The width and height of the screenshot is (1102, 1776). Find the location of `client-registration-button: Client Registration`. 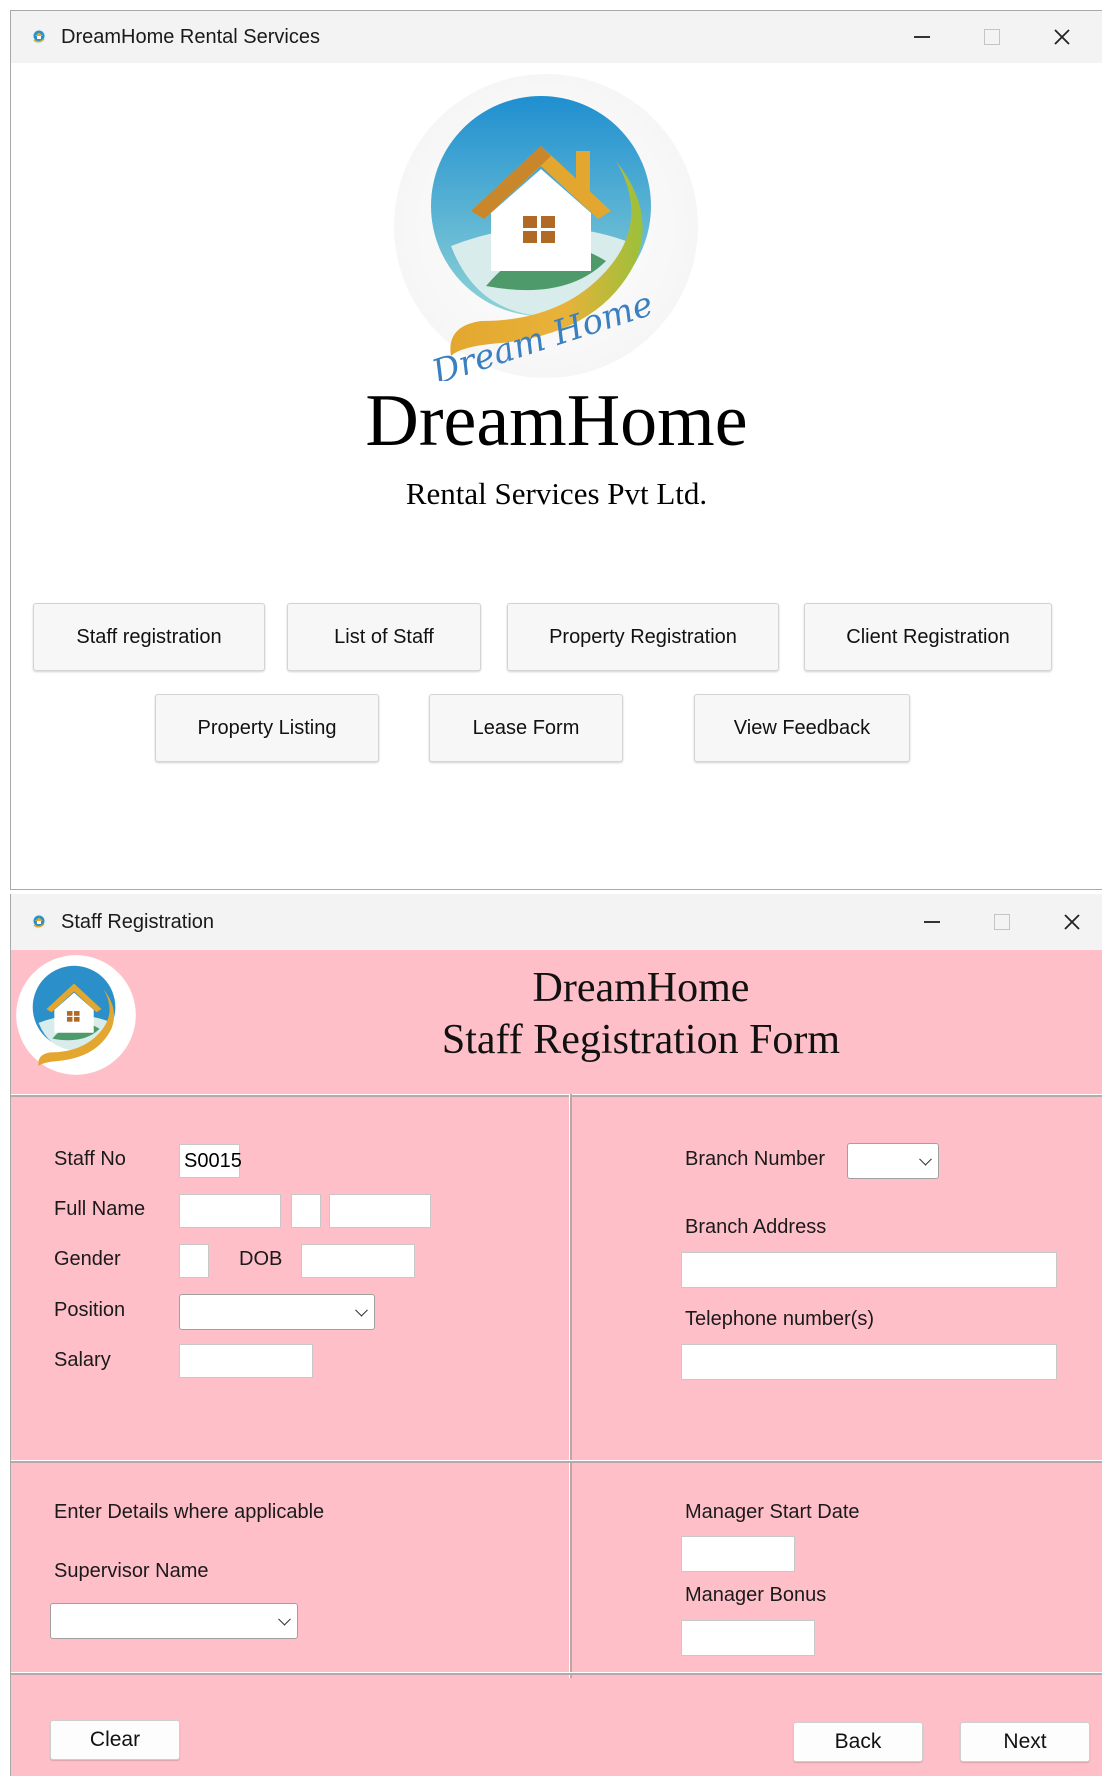

client-registration-button: Client Registration is located at coordinates (928, 637).